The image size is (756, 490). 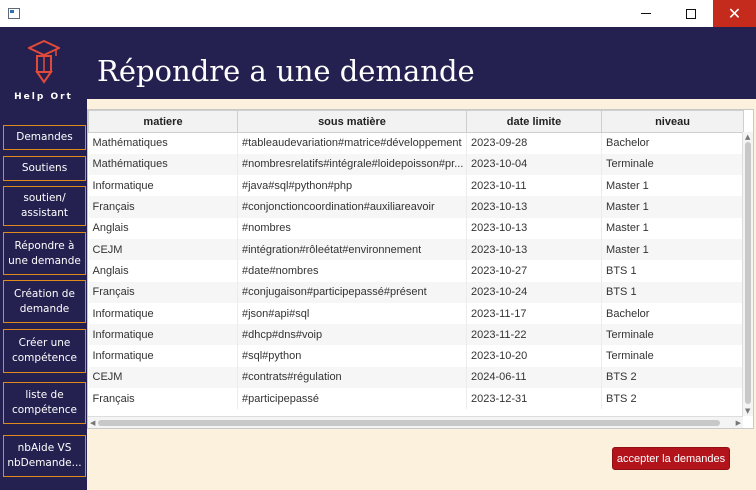 What do you see at coordinates (44, 168) in the screenshot?
I see `nav-soutiens: Soutiens` at bounding box center [44, 168].